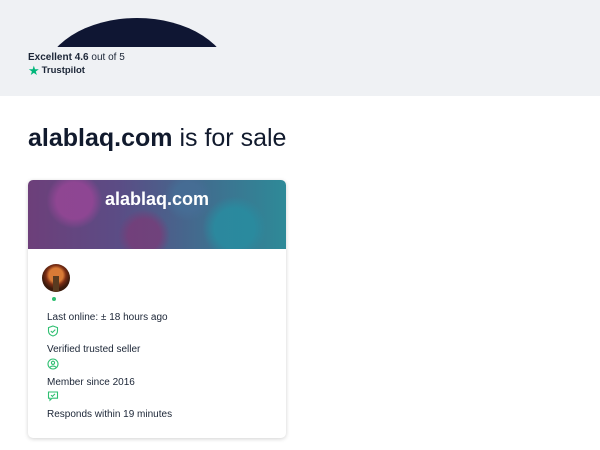  I want to click on last-online-item: Last online: ± 18 hours ago, so click(107, 316).